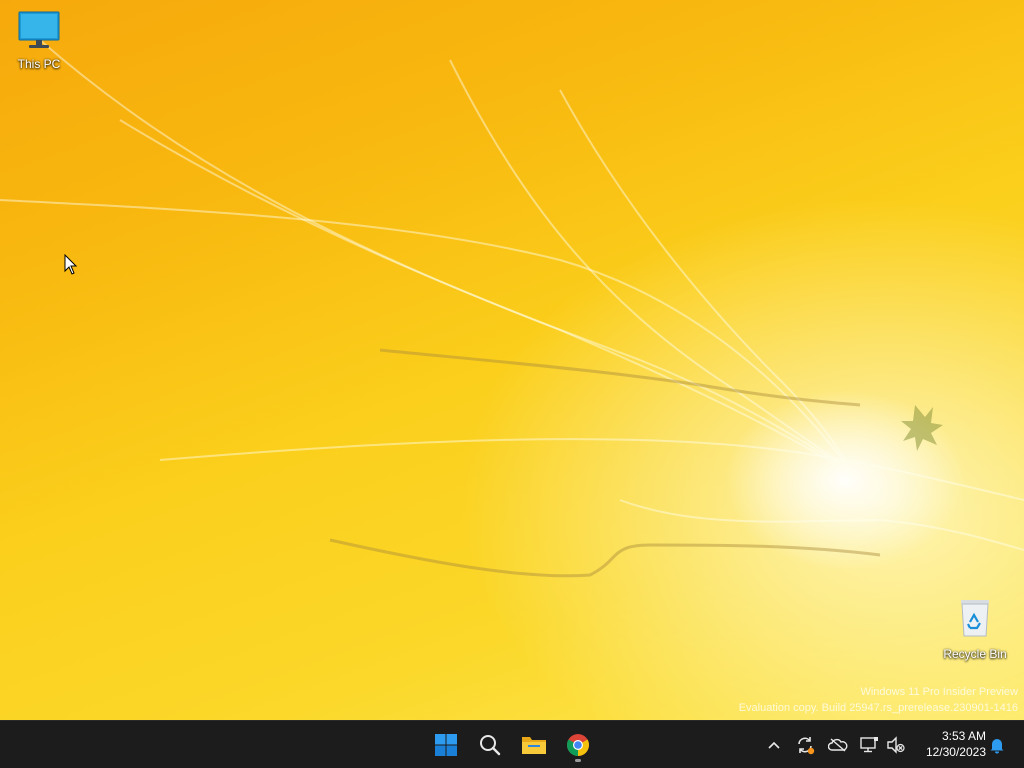 The height and width of the screenshot is (768, 1024). Describe the element at coordinates (578, 745) in the screenshot. I see `chrome-icon` at that location.